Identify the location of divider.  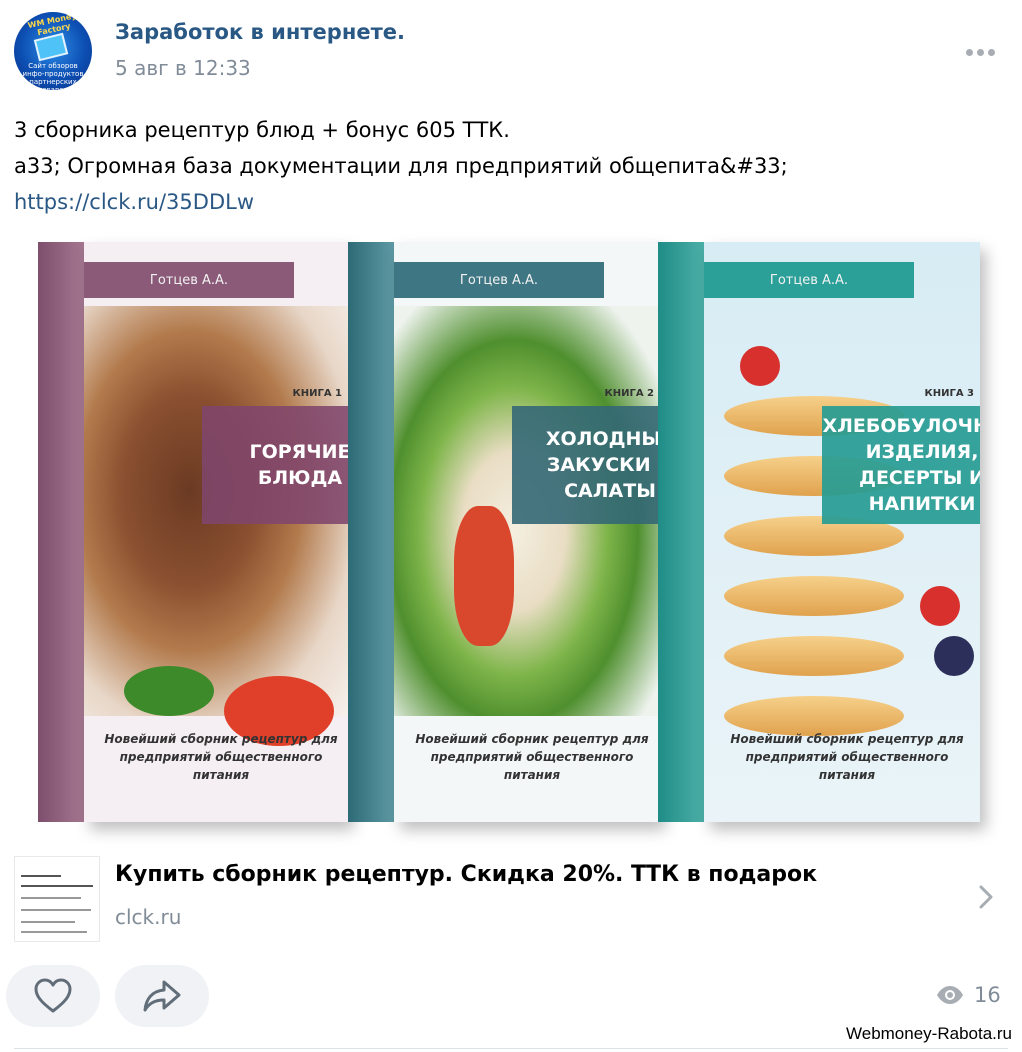
(511, 1048).